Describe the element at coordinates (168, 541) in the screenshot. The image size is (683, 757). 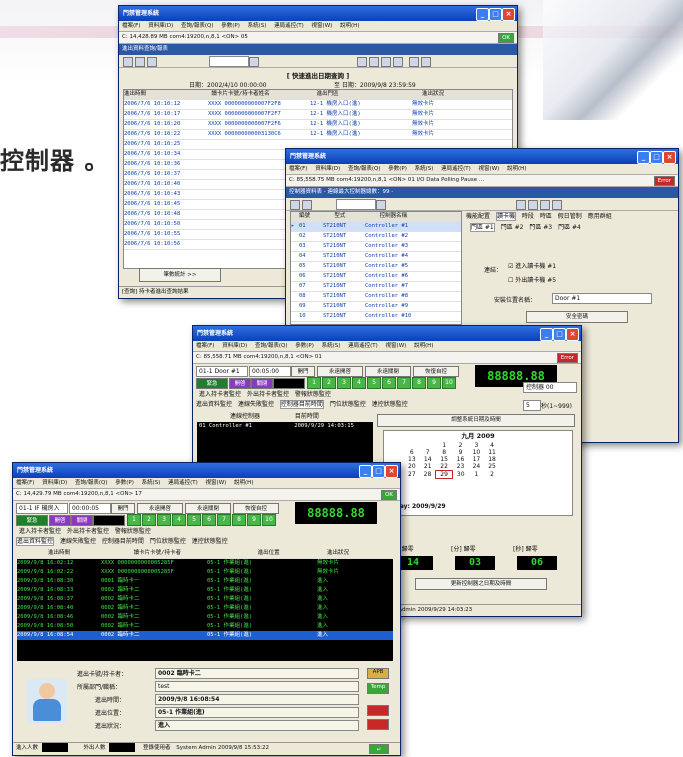
I see `tab-door-status: 門位狀態監控` at that location.